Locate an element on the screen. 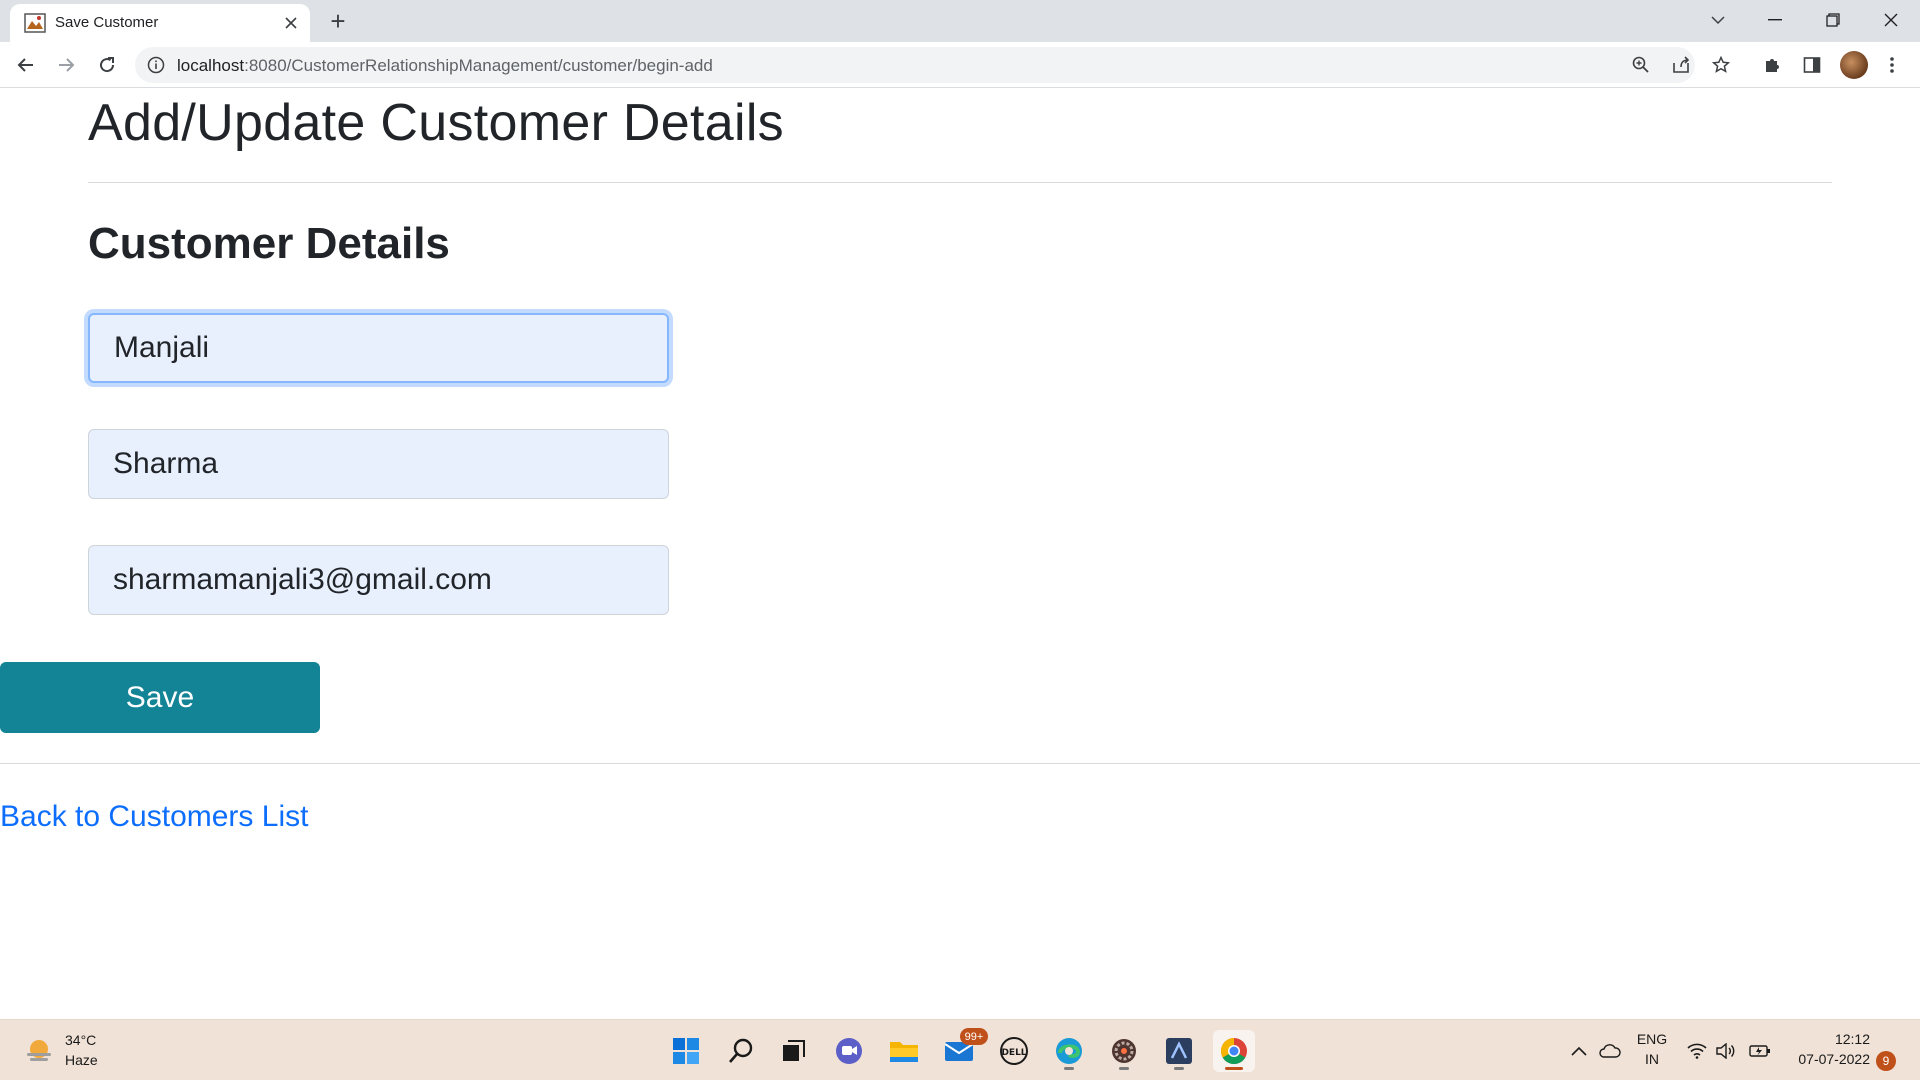 The height and width of the screenshot is (1080, 1920). onedrive-cloud-icon is located at coordinates (1610, 1051).